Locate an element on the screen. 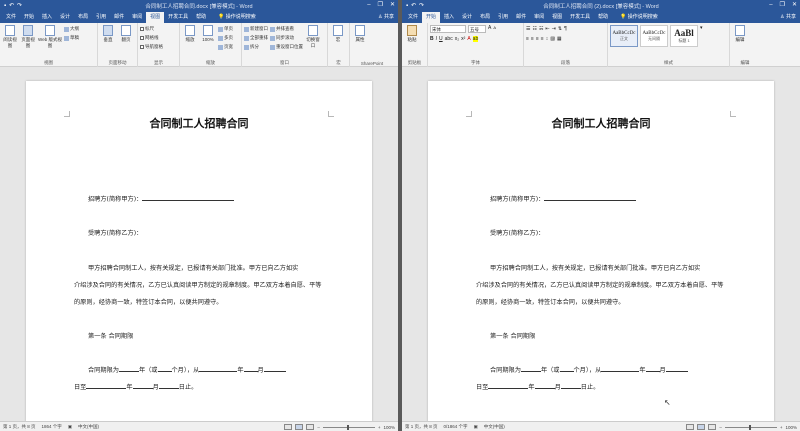  sort-icon: ⇅ is located at coordinates (560, 29).